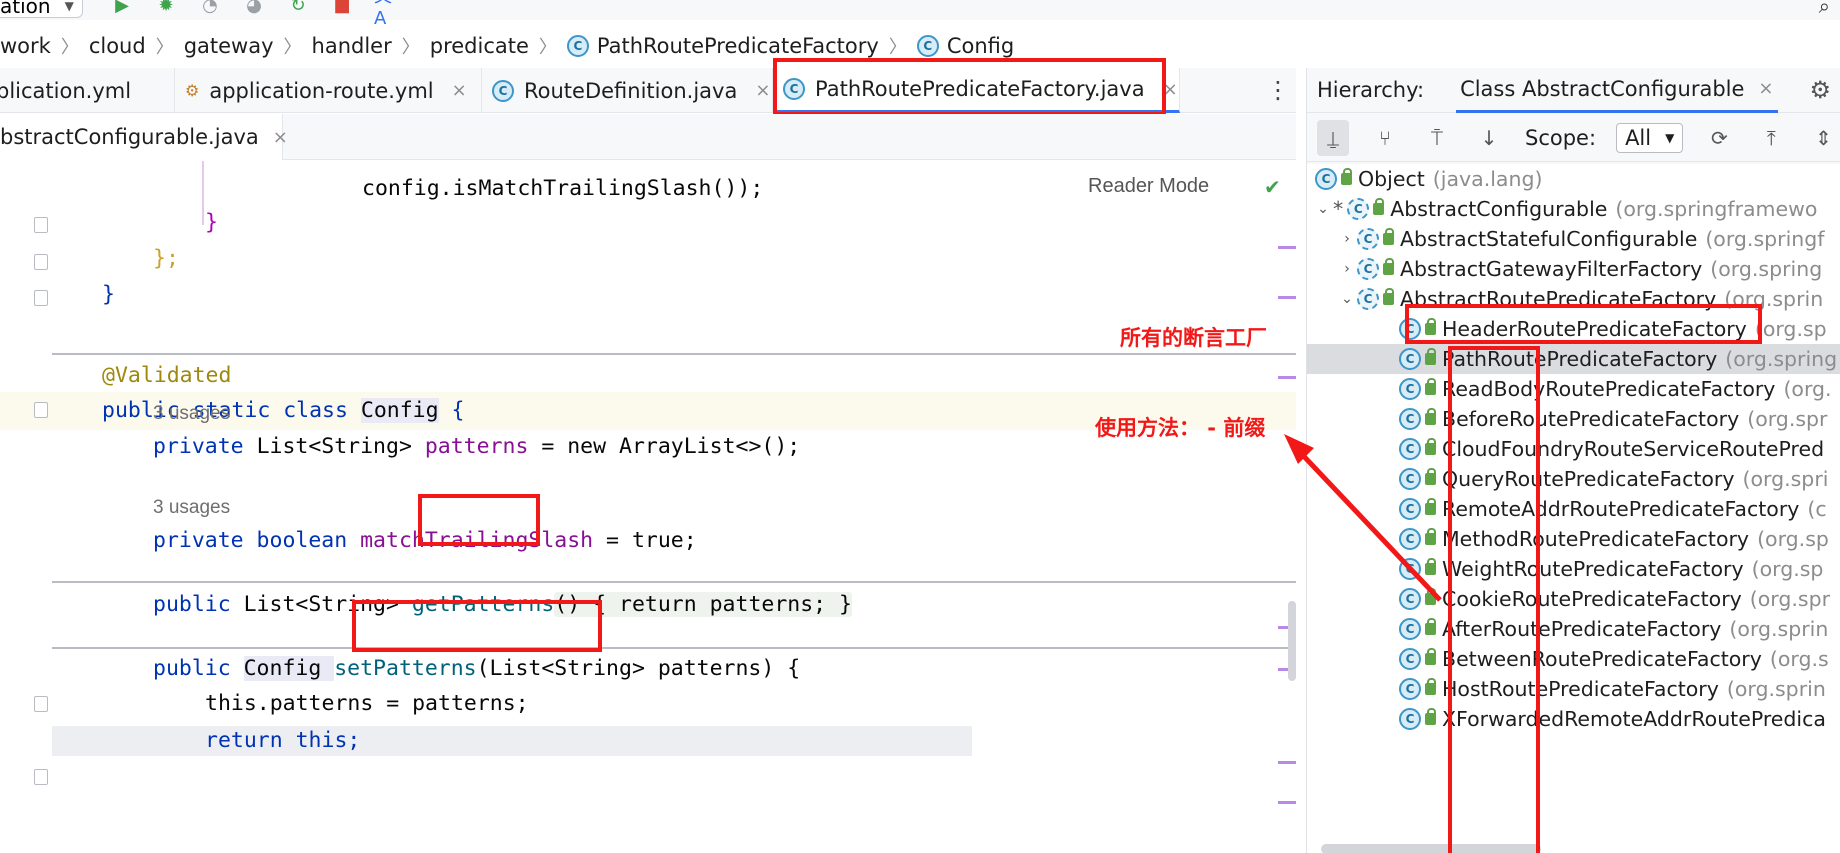 Image resolution: width=1840 pixels, height=853 pixels. Describe the element at coordinates (328, 90) in the screenshot. I see `tab-application-route-yml: ⚙ application-route.yml ×` at that location.